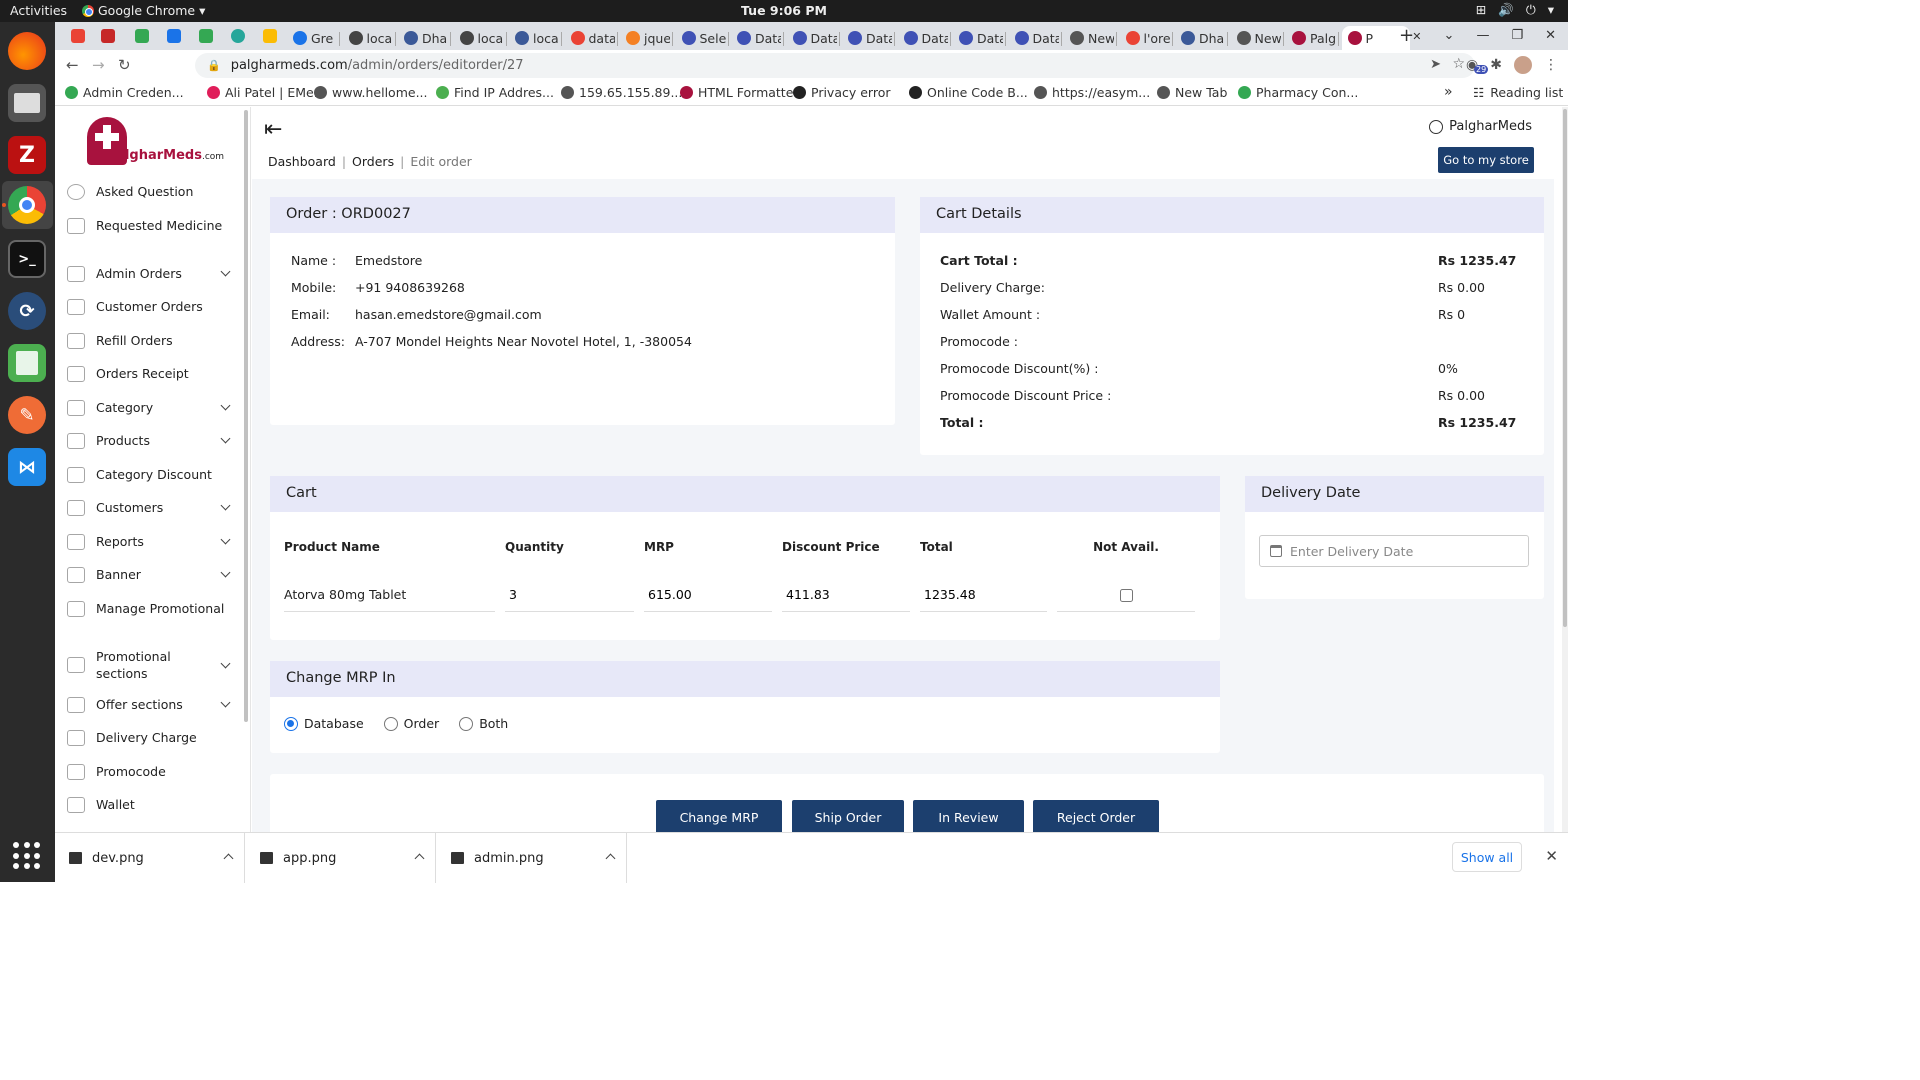  Describe the element at coordinates (273, 129) in the screenshot. I see `collapse-sidebar-icon: ⇤` at that location.